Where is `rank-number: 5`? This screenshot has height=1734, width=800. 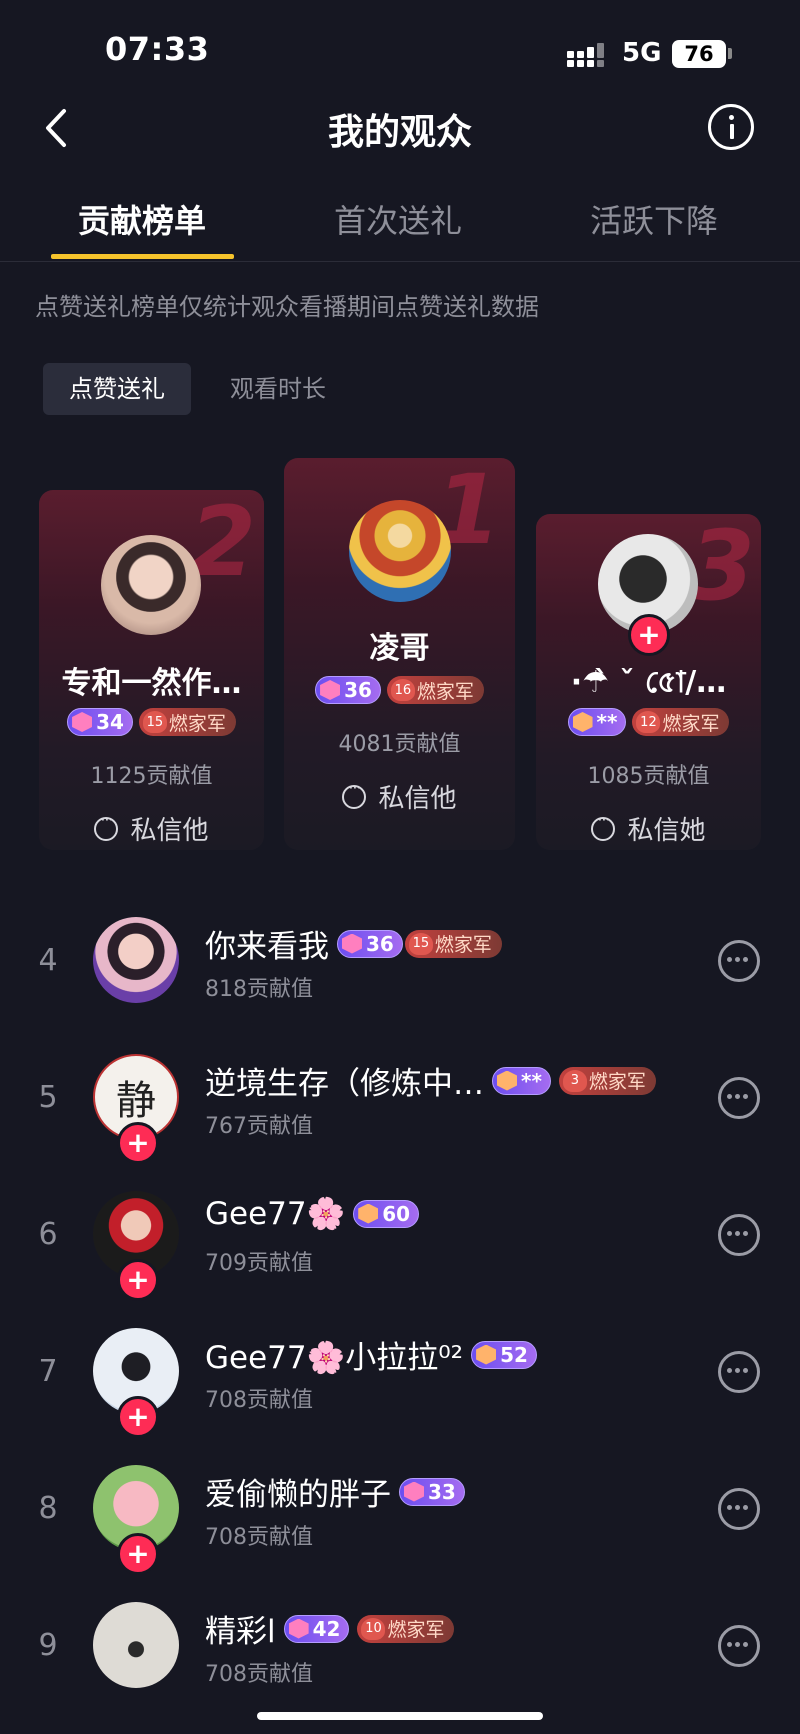
rank-number: 5 is located at coordinates (48, 1097).